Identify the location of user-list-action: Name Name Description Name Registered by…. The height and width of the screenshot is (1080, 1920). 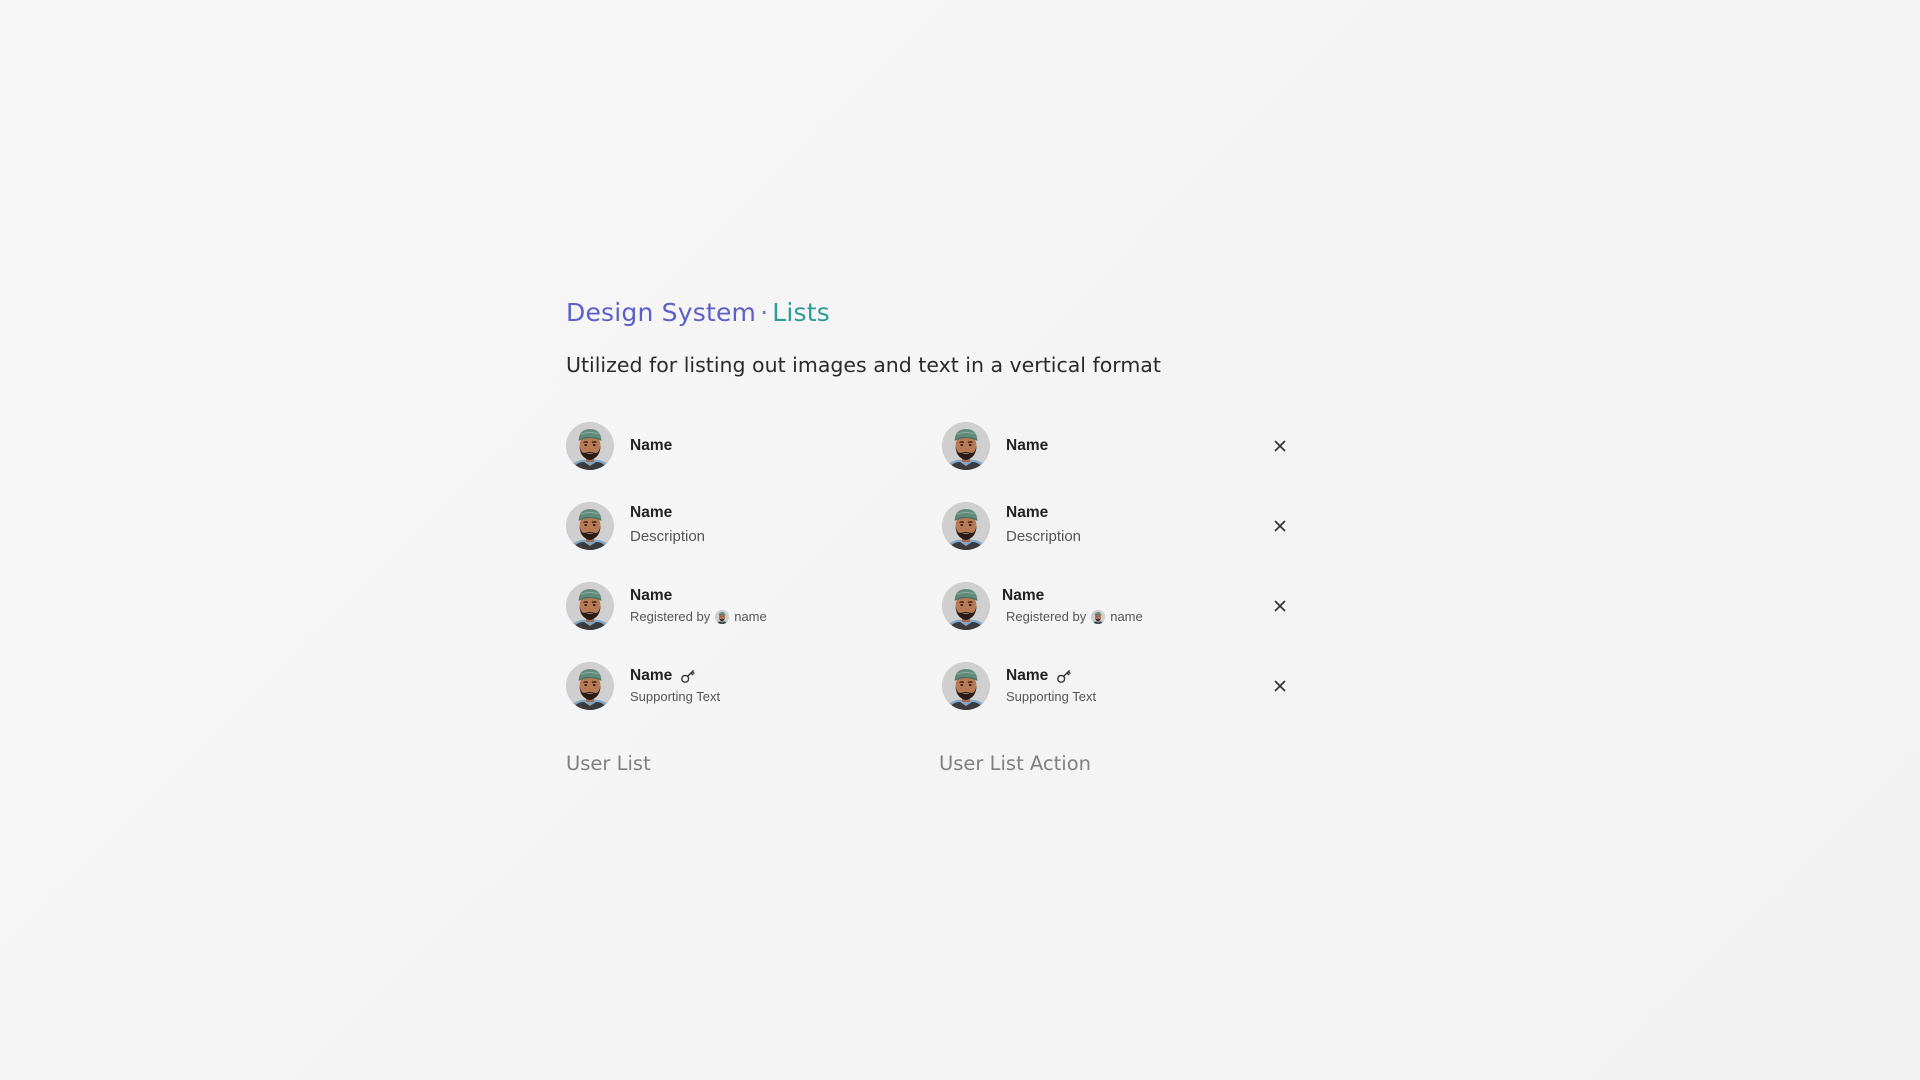
(1117, 578).